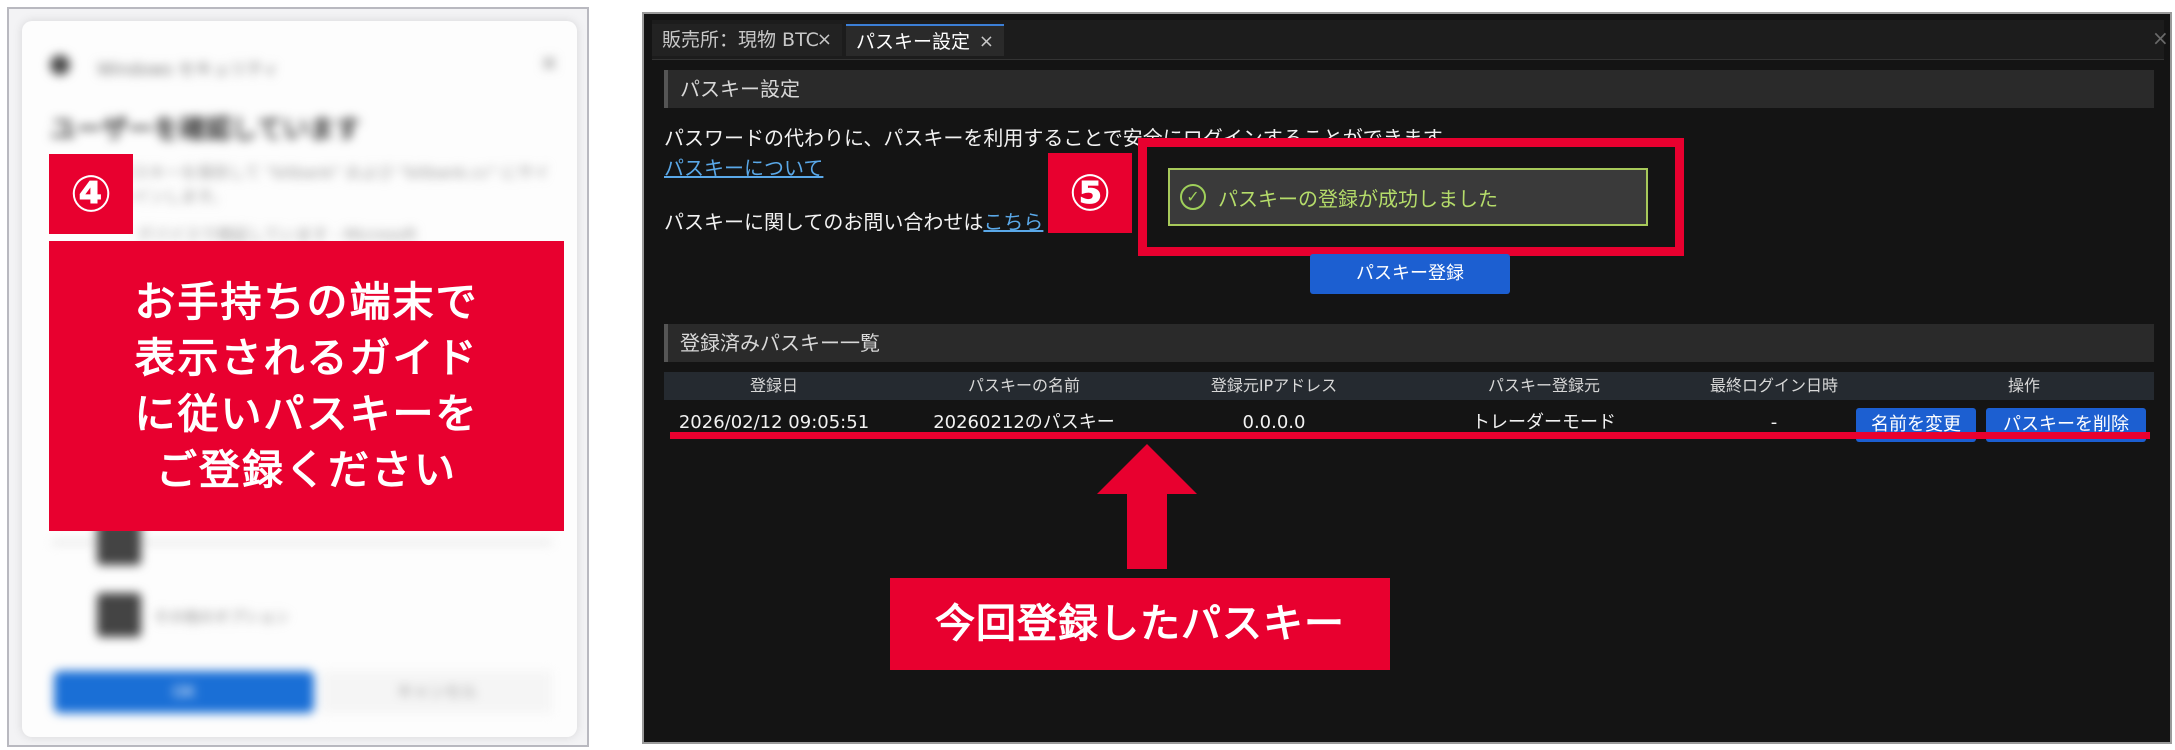 The image size is (2175, 750). I want to click on tab-passkey-settings: パスキー設定 ×, so click(925, 40).